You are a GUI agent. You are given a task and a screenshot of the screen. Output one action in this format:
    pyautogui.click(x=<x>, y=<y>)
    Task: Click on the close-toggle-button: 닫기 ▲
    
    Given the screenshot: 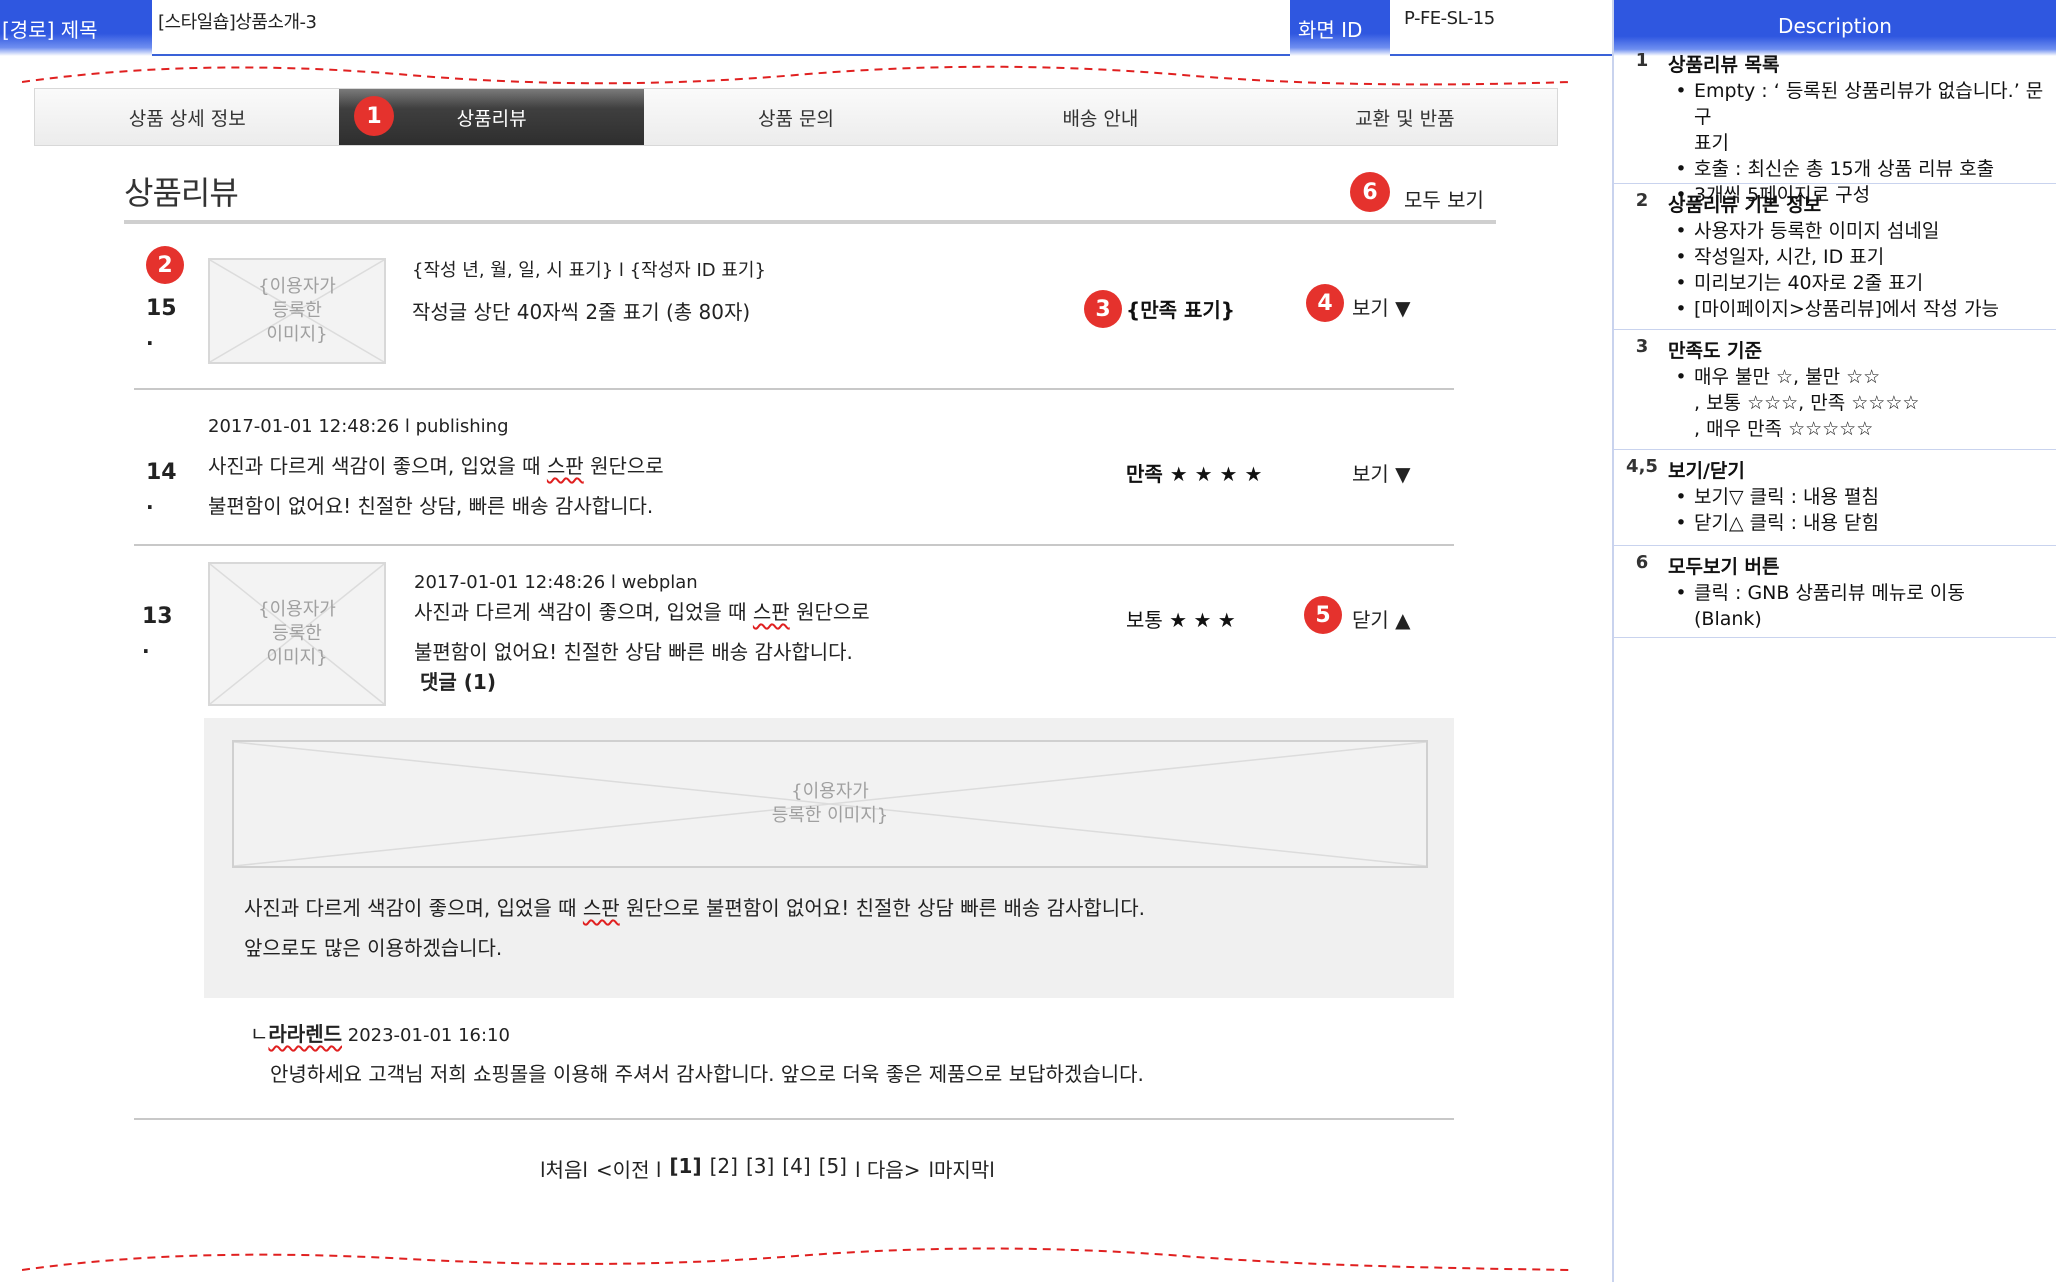 What is the action you would take?
    pyautogui.click(x=1381, y=618)
    